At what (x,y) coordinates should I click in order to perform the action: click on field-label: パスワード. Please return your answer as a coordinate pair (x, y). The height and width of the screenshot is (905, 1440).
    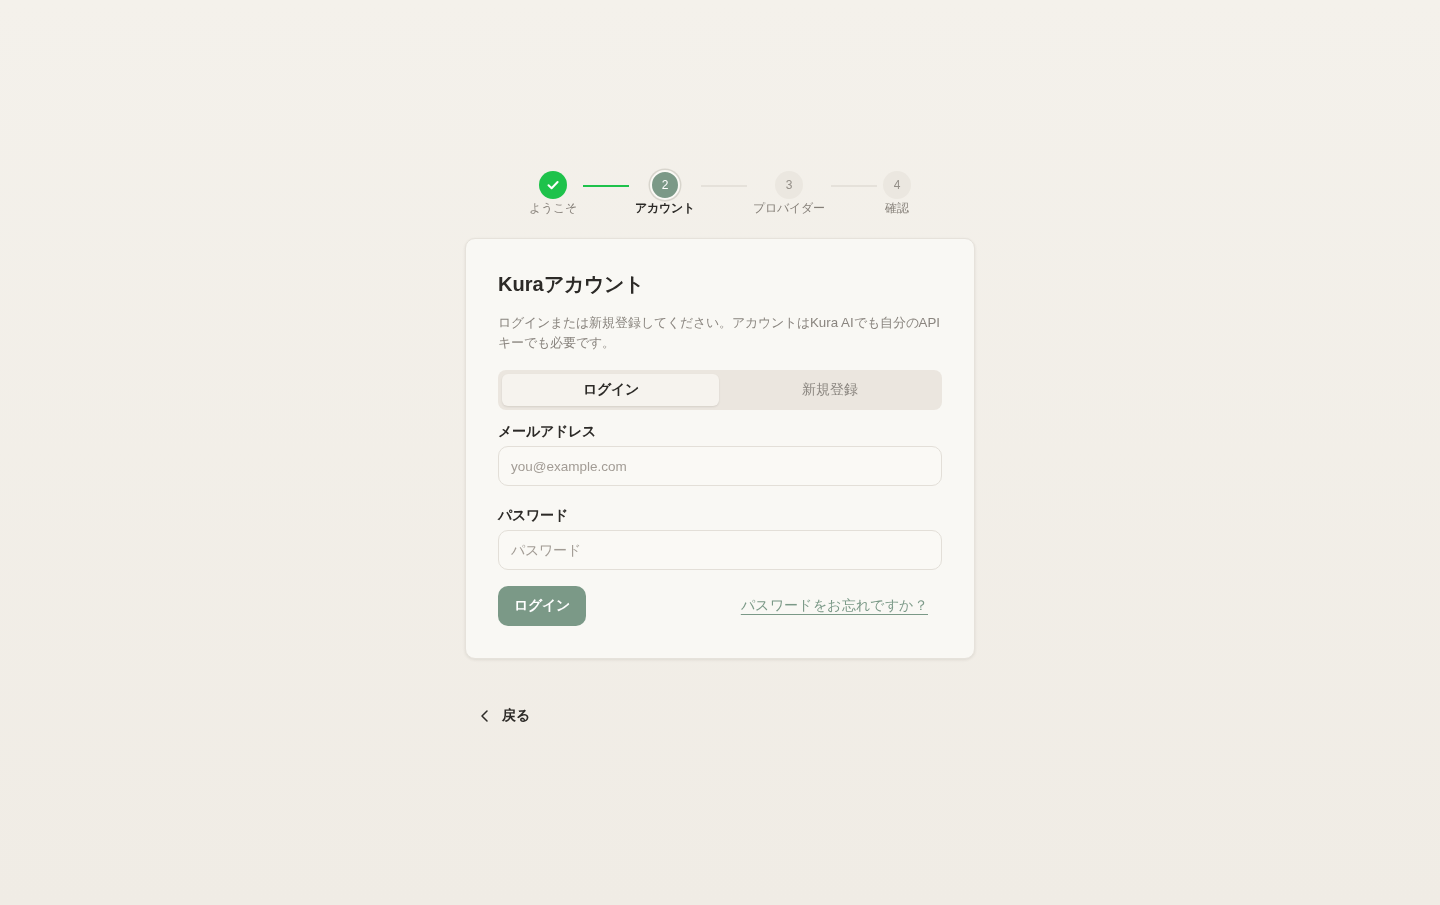
    Looking at the image, I should click on (533, 515).